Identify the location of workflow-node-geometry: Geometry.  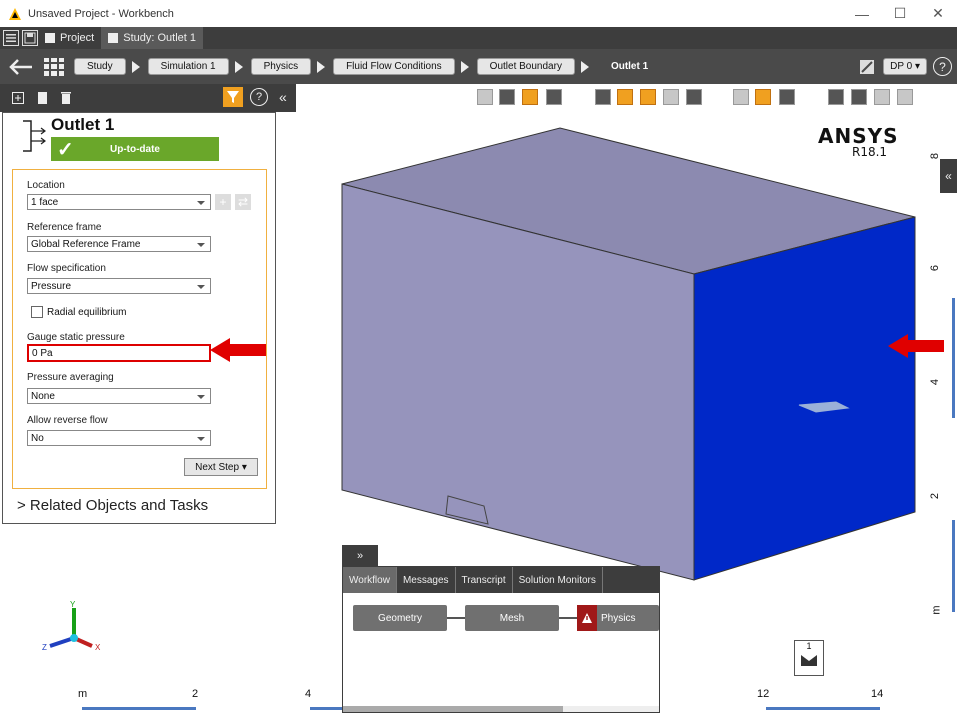
(400, 618).